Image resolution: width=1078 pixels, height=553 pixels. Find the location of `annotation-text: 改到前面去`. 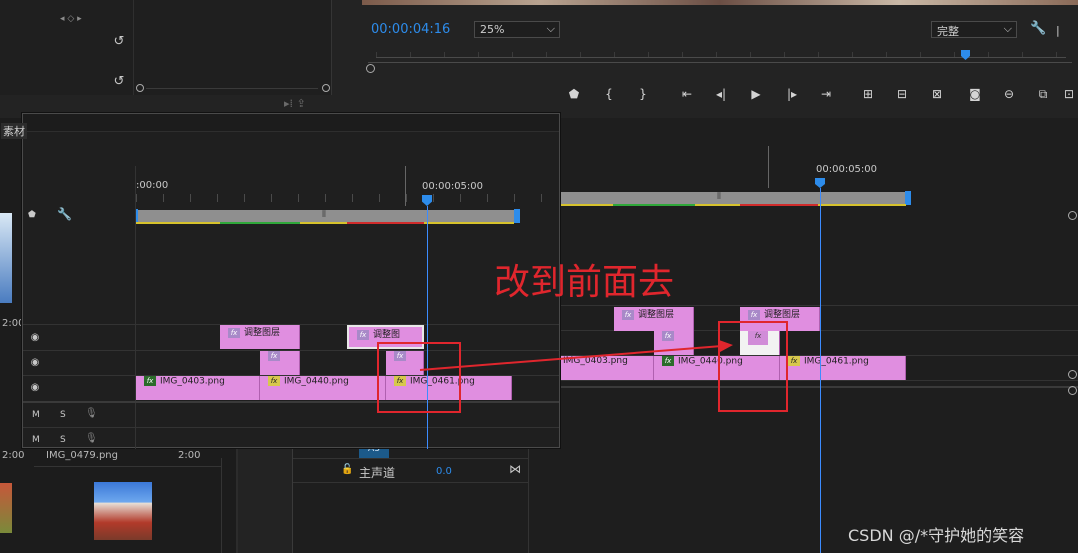

annotation-text: 改到前面去 is located at coordinates (584, 282).